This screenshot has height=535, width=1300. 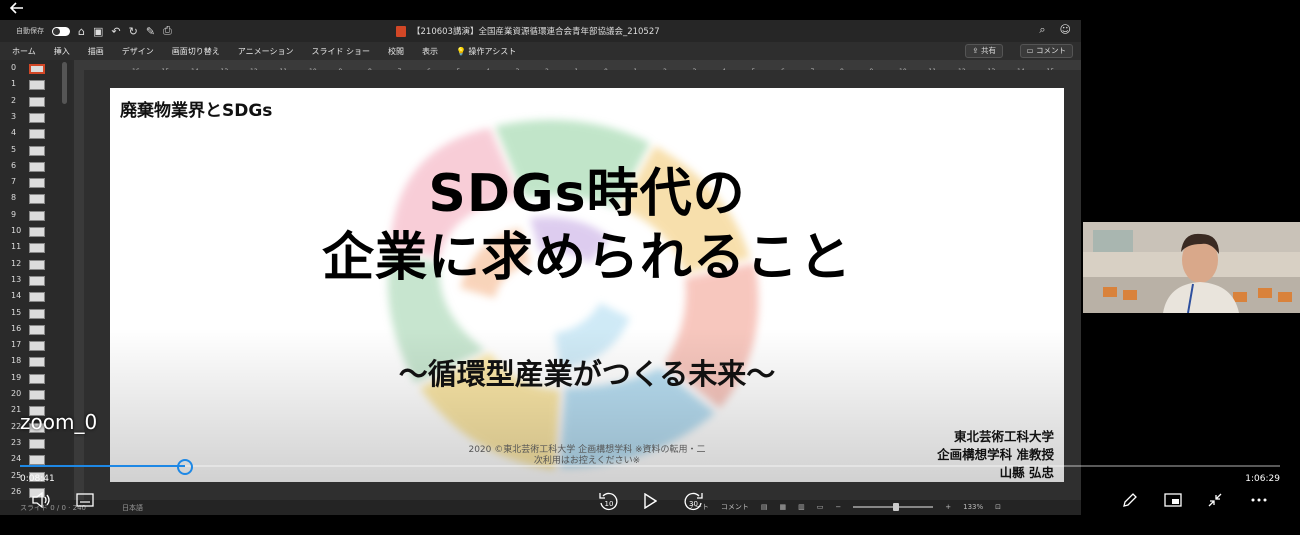 I want to click on slide-thumbnail: 6, so click(x=36, y=167).